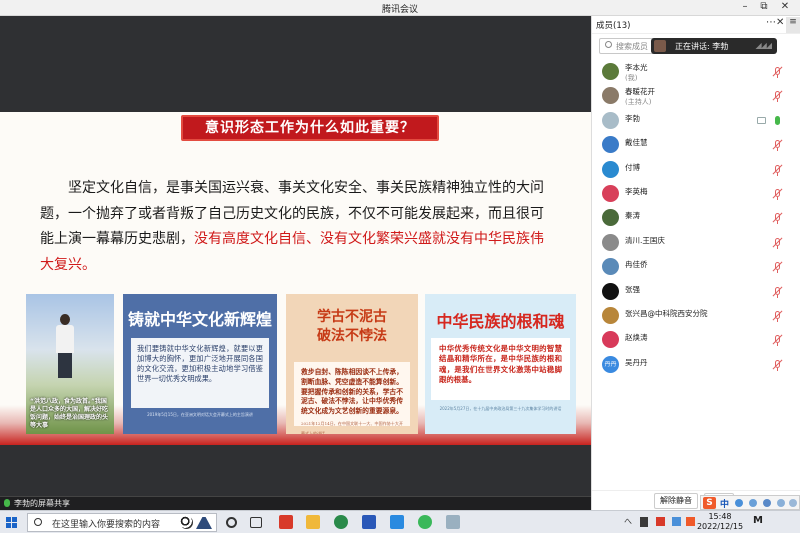 This screenshot has height=533, width=800. What do you see at coordinates (781, 503) in the screenshot?
I see `ime-shirt-icon` at bounding box center [781, 503].